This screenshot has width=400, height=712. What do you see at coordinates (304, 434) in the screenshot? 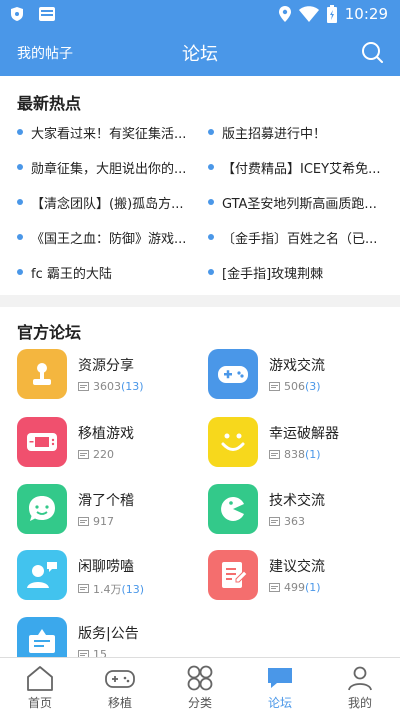
I see `forum-name: 幸运破解器` at bounding box center [304, 434].